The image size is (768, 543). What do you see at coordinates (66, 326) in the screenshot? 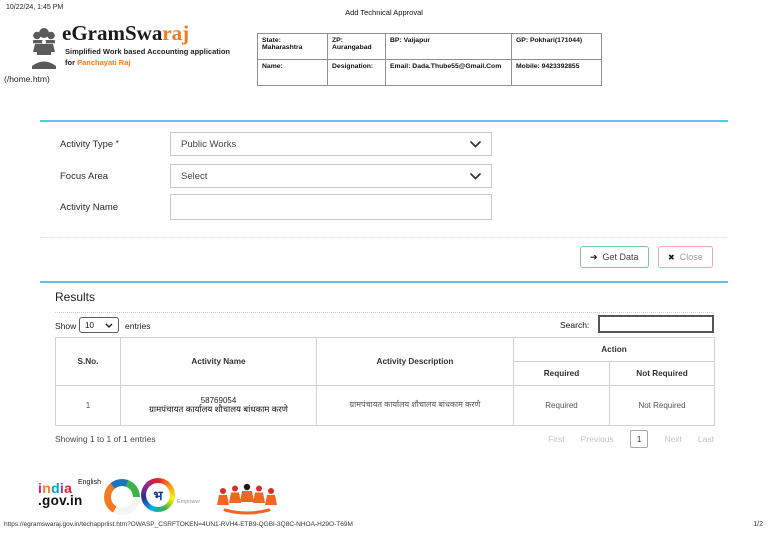
I see `show-label: Show` at bounding box center [66, 326].